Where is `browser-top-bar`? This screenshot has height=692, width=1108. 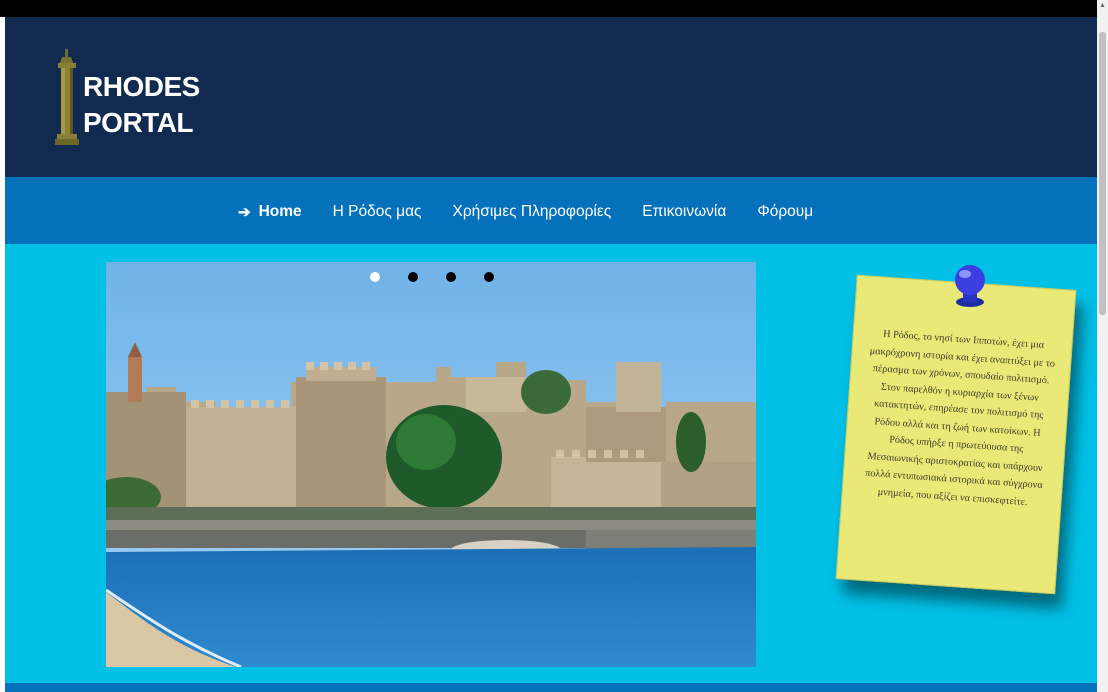 browser-top-bar is located at coordinates (548, 8).